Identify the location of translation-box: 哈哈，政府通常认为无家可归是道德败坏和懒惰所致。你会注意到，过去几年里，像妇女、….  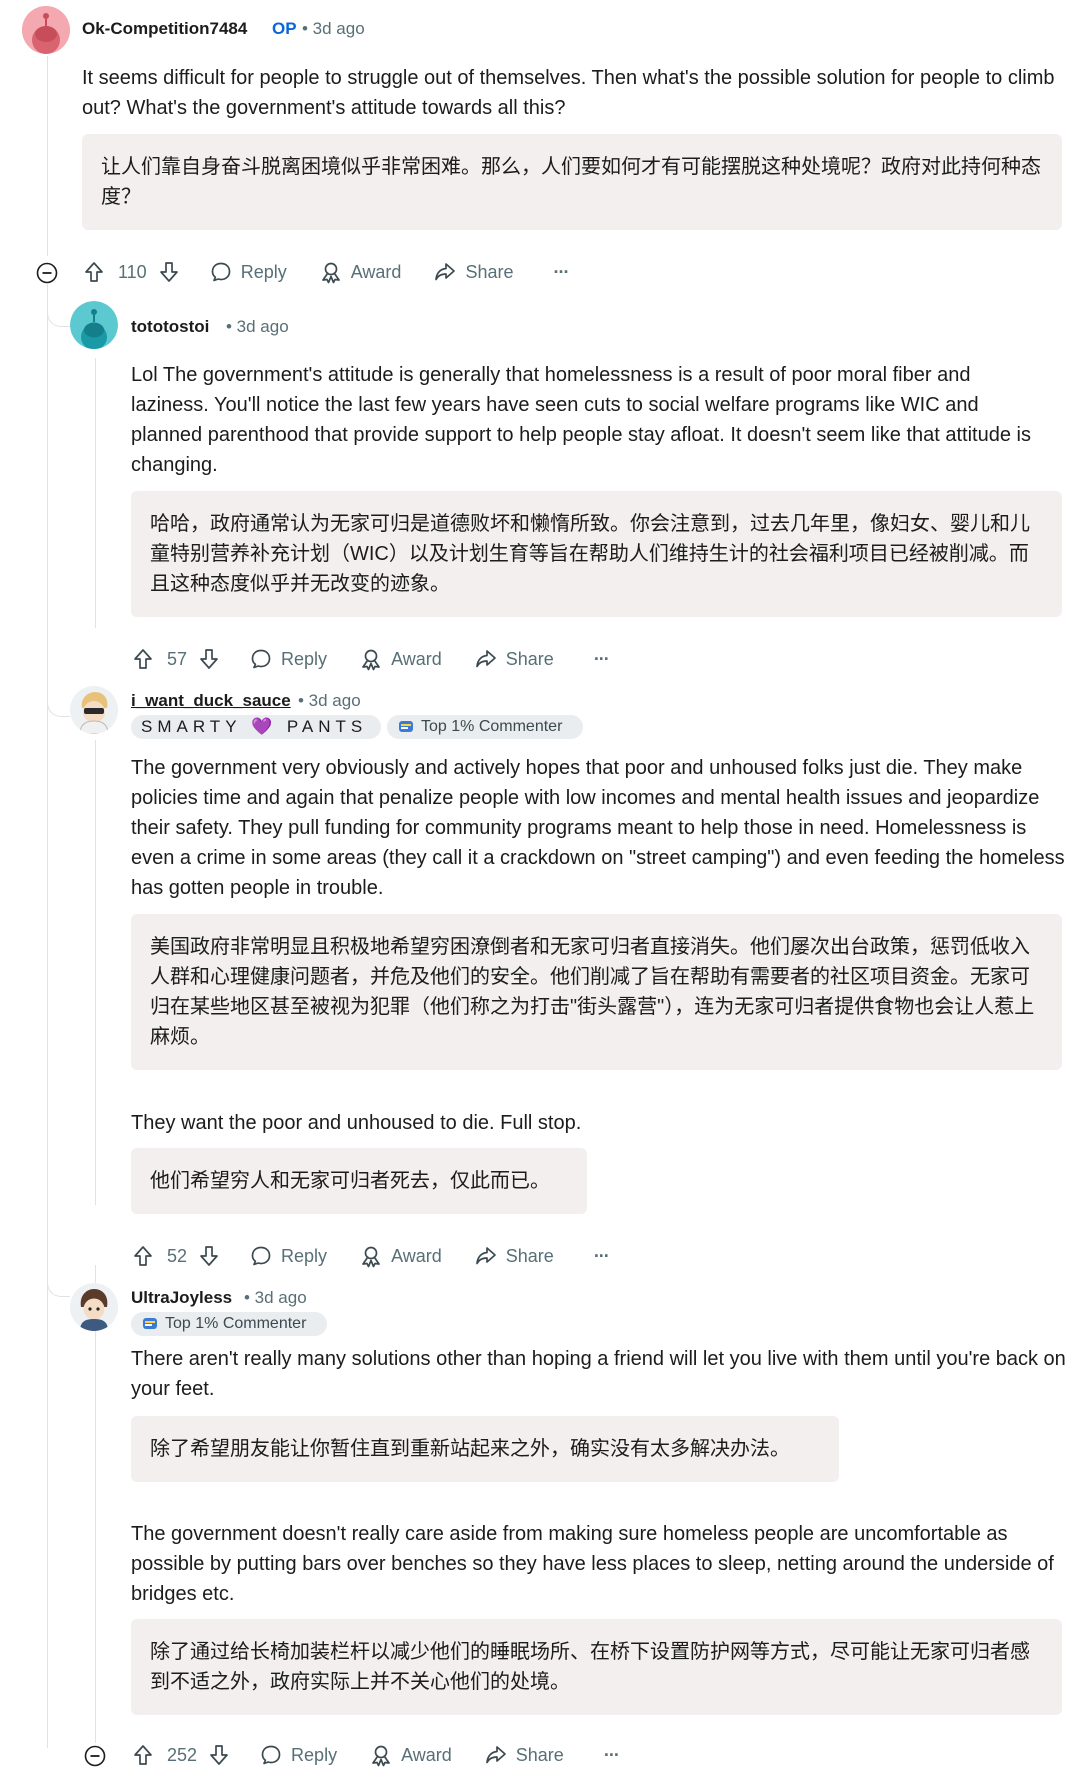
(596, 554).